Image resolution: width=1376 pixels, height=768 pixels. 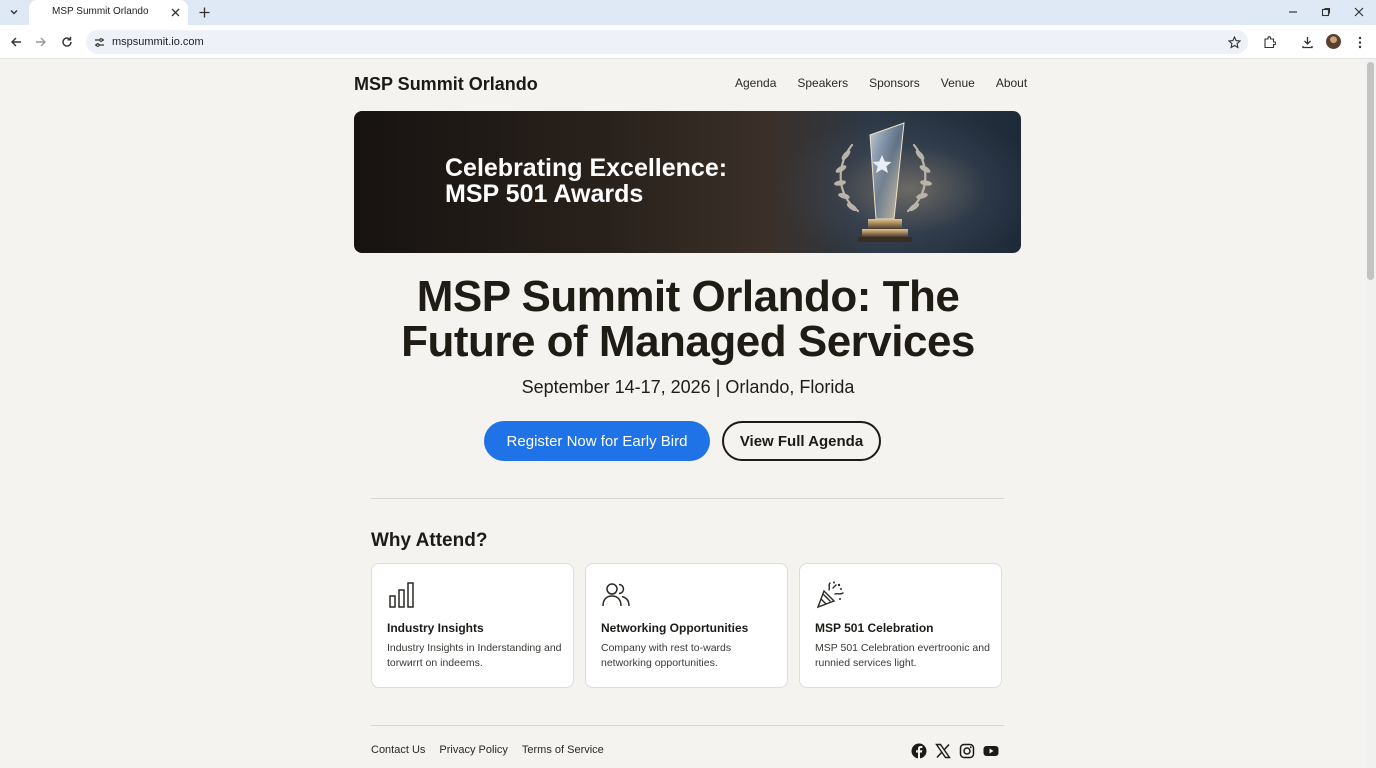 I want to click on awards-banner: Celebrating Excellence: MSP 501 Awards, so click(x=687, y=182).